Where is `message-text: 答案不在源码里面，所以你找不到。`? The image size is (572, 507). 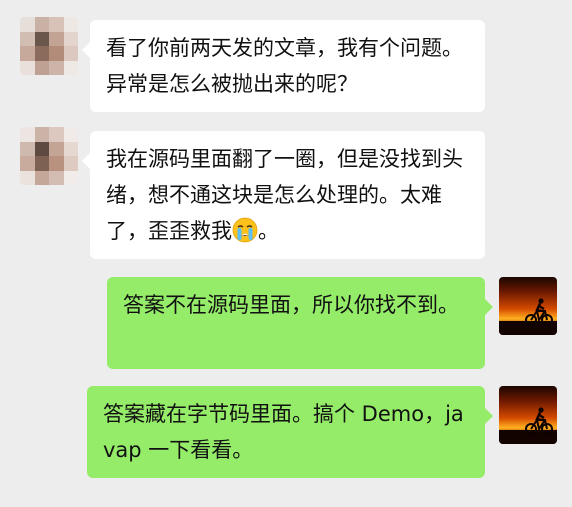 message-text: 答案不在源码里面，所以你找不到。 is located at coordinates (291, 305).